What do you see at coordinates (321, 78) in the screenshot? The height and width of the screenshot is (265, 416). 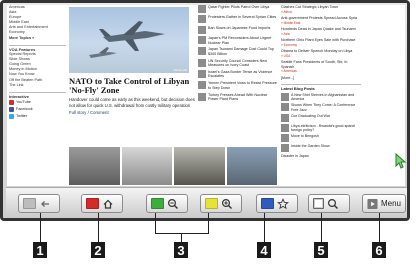 I see `more-link: [More...]` at bounding box center [321, 78].